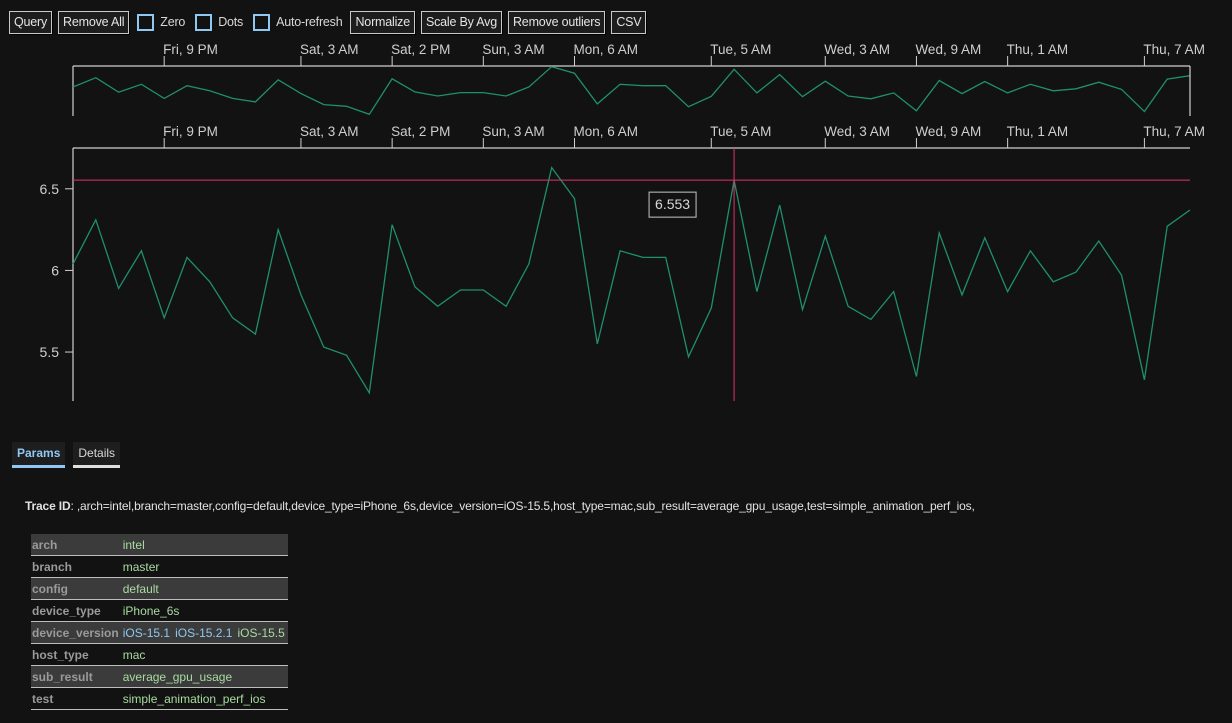 The height and width of the screenshot is (723, 1232). I want to click on param-value: intel, so click(134, 545).